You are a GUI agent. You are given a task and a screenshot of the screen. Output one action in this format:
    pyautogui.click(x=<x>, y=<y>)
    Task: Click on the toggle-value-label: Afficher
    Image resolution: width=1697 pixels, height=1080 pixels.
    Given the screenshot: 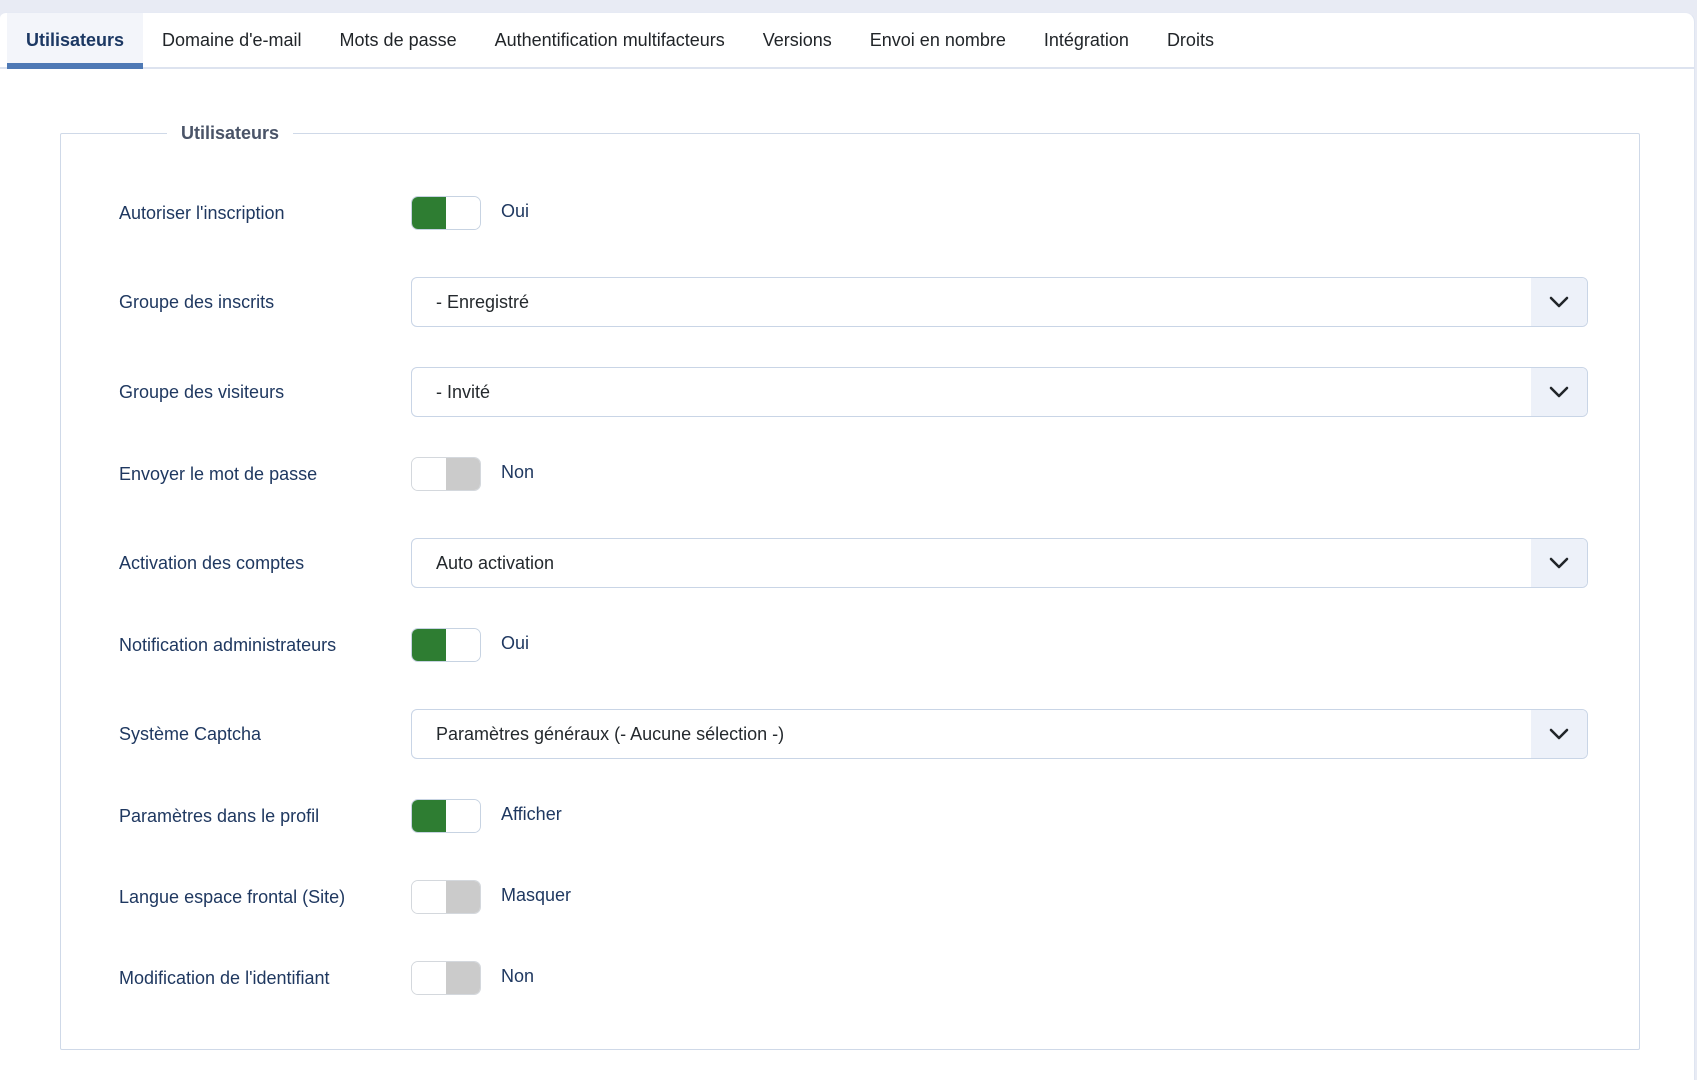 What is the action you would take?
    pyautogui.click(x=531, y=813)
    